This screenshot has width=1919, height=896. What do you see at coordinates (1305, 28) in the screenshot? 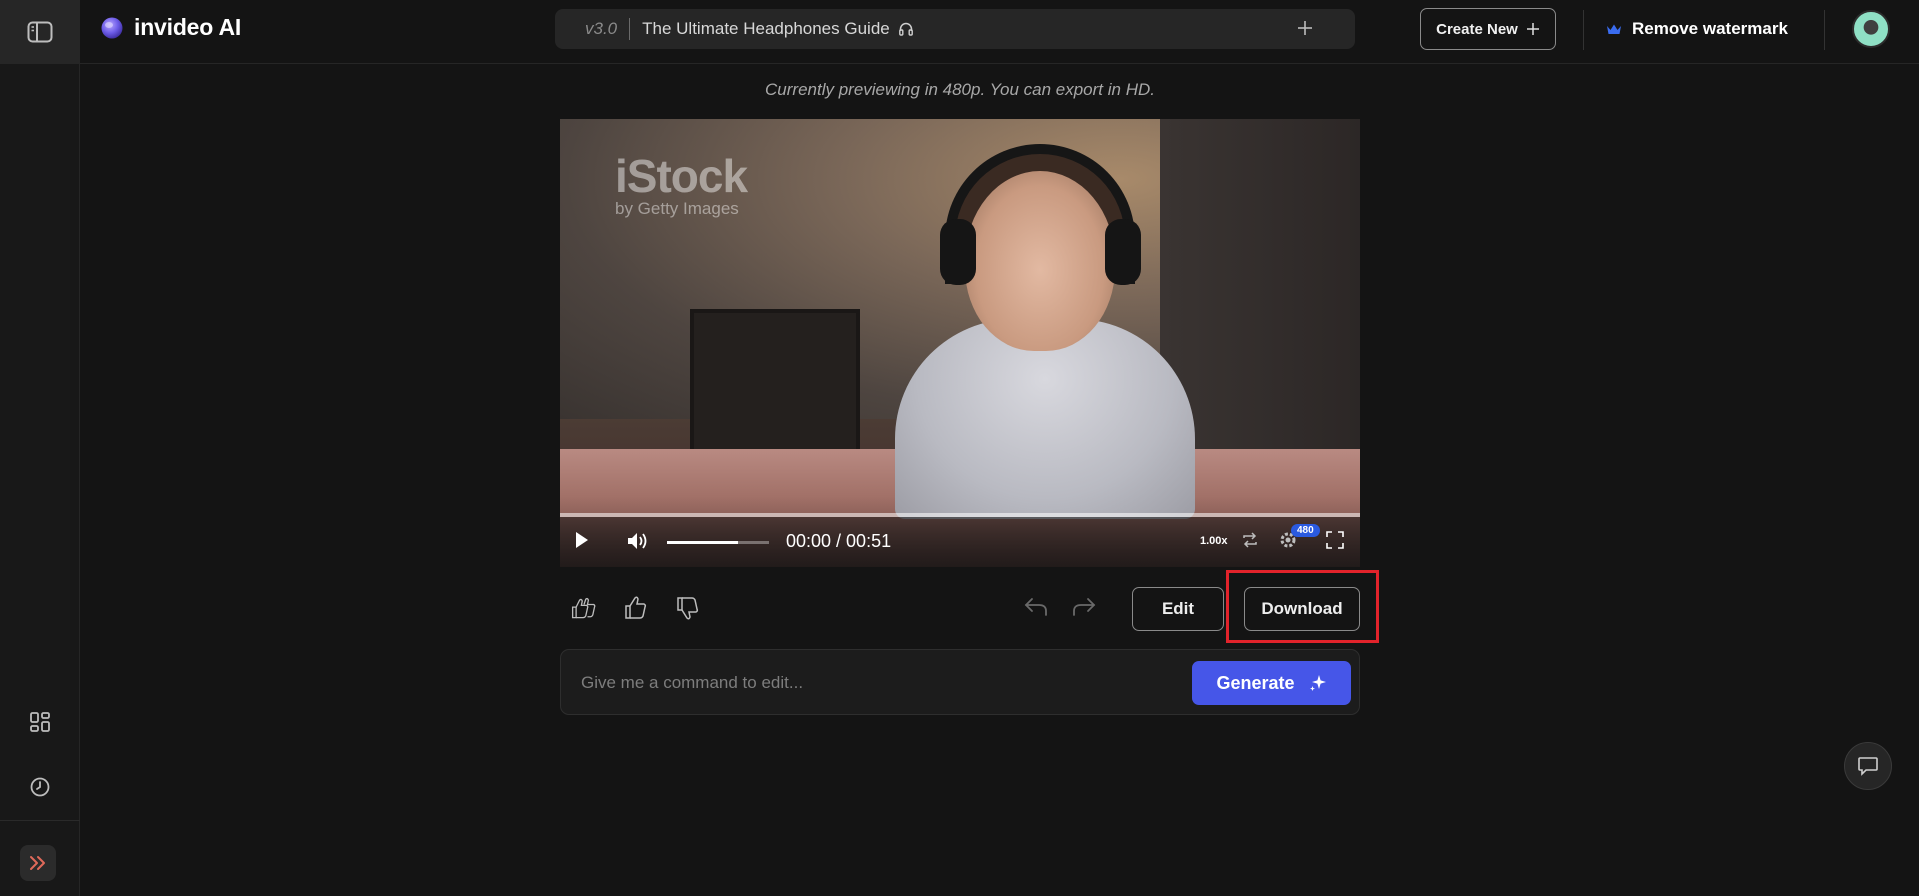
I see `add-scene-plus-icon` at bounding box center [1305, 28].